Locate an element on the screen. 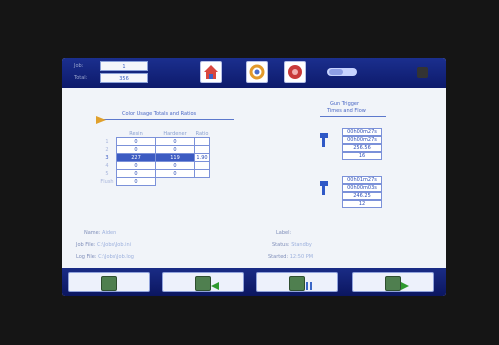  gun-trigger-title: Gun Trigger is located at coordinates (345, 104).